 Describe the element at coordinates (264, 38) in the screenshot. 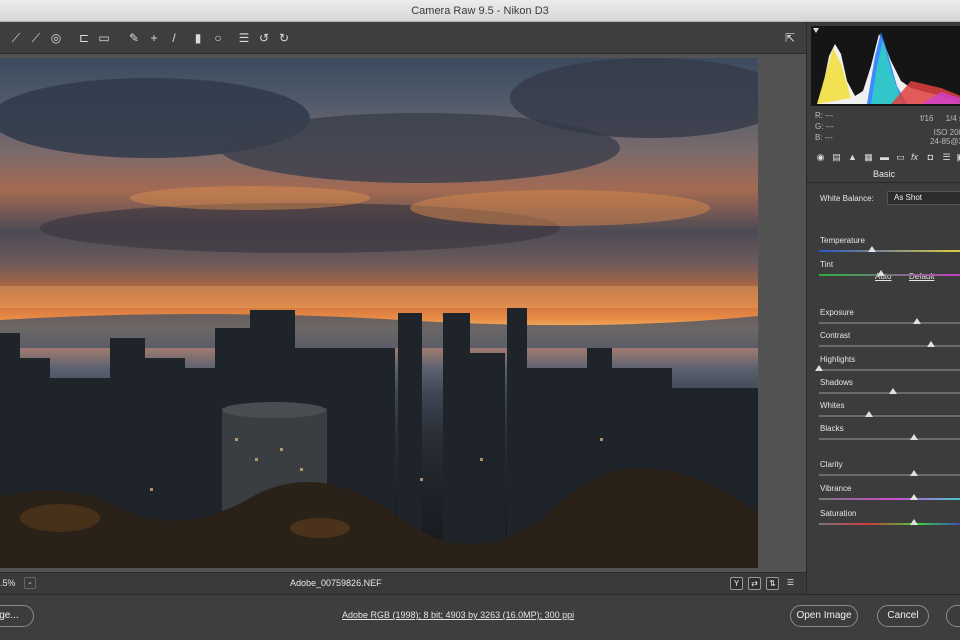

I see `rotate-left-icon: ↺` at that location.